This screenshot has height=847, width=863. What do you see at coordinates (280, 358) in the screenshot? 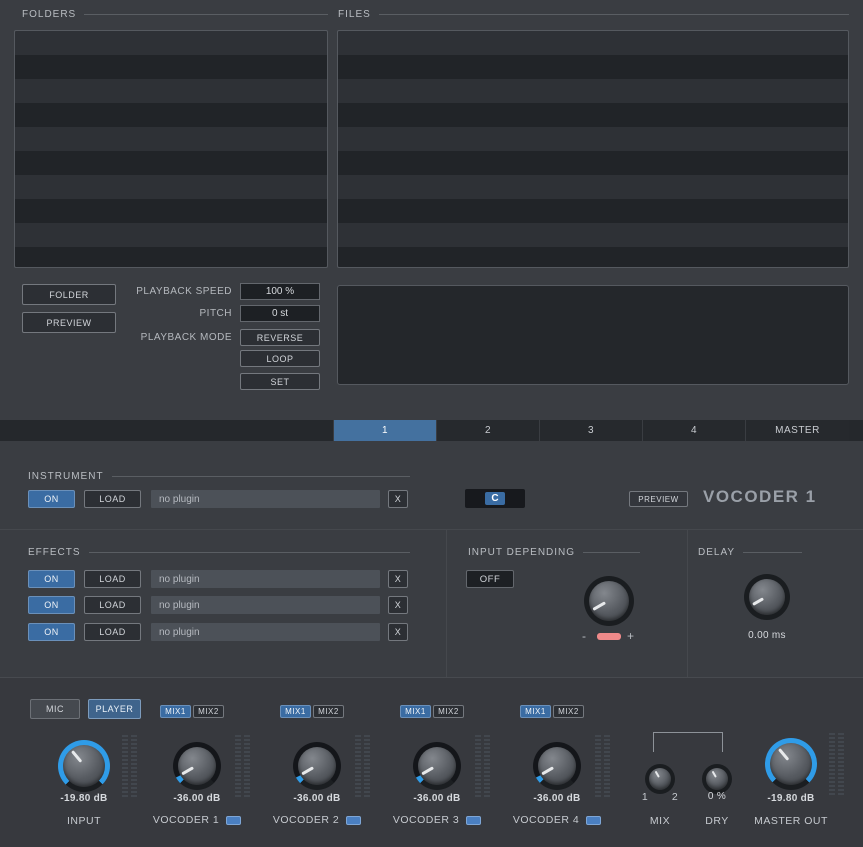
I see `loop-button: LOOP` at bounding box center [280, 358].